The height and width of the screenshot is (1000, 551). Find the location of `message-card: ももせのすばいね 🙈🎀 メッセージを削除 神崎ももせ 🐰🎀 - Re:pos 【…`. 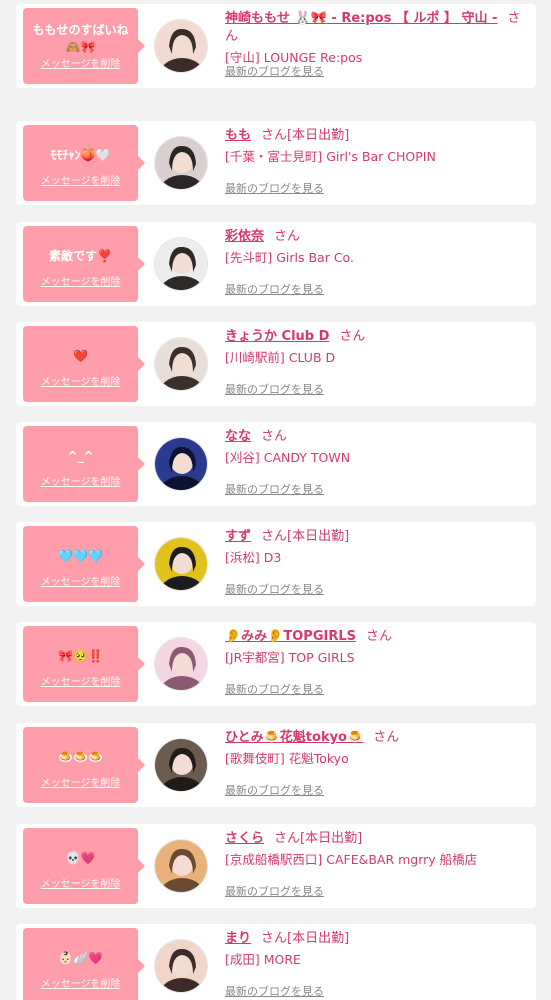

message-card: ももせのすばいね 🙈🎀 メッセージを削除 神崎ももせ 🐰🎀 - Re:pos 【… is located at coordinates (276, 46).